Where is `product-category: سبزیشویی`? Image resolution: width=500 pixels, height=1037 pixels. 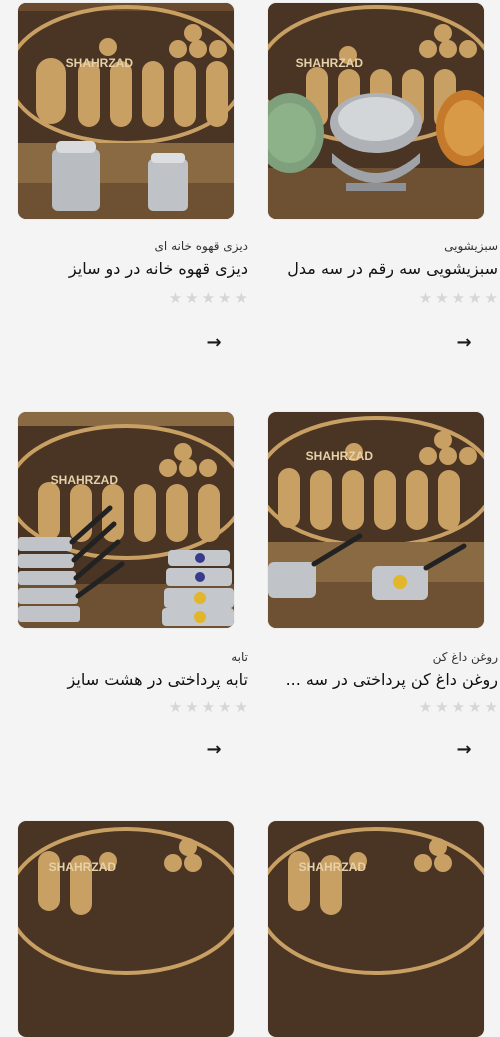 product-category: سبزیشویی is located at coordinates (383, 246).